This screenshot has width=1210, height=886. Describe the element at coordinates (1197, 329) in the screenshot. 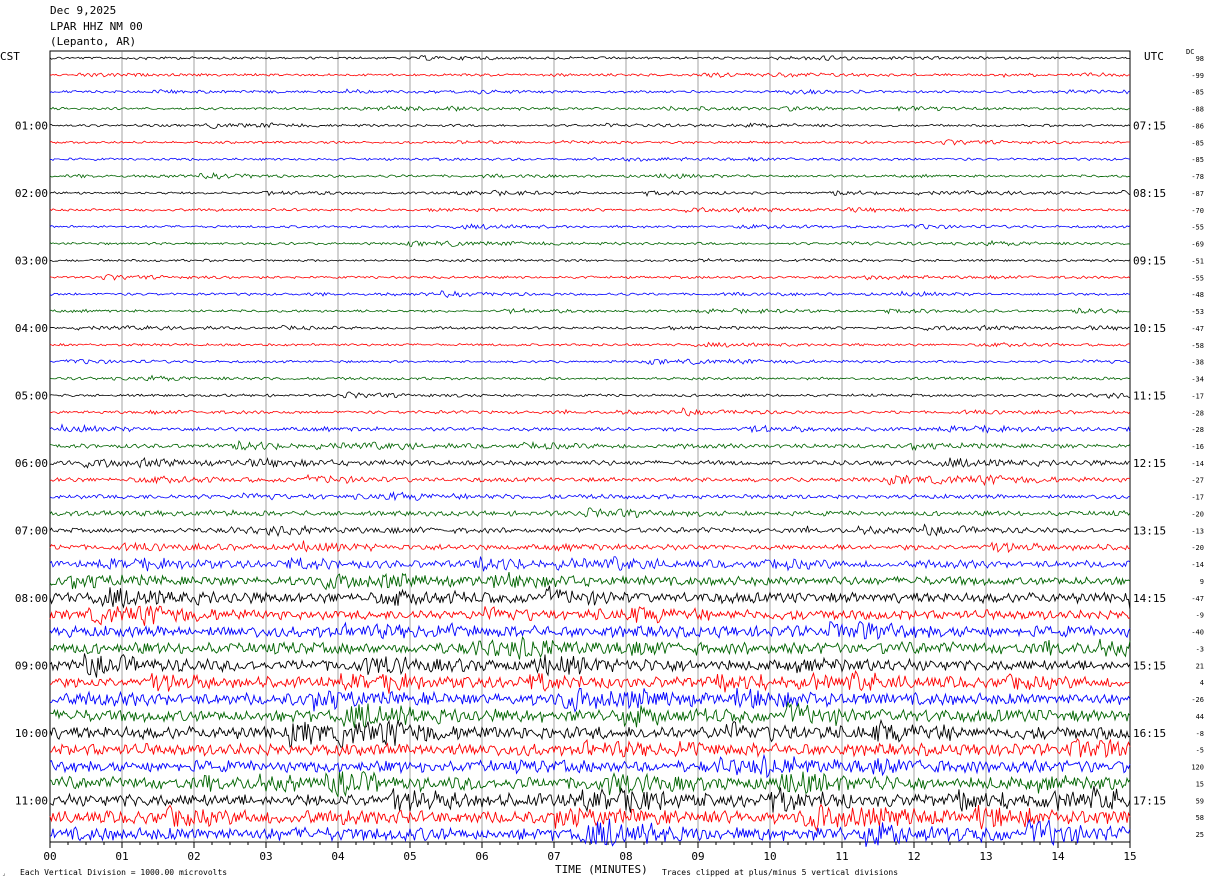

I see `dc-offset-label: -47` at that location.